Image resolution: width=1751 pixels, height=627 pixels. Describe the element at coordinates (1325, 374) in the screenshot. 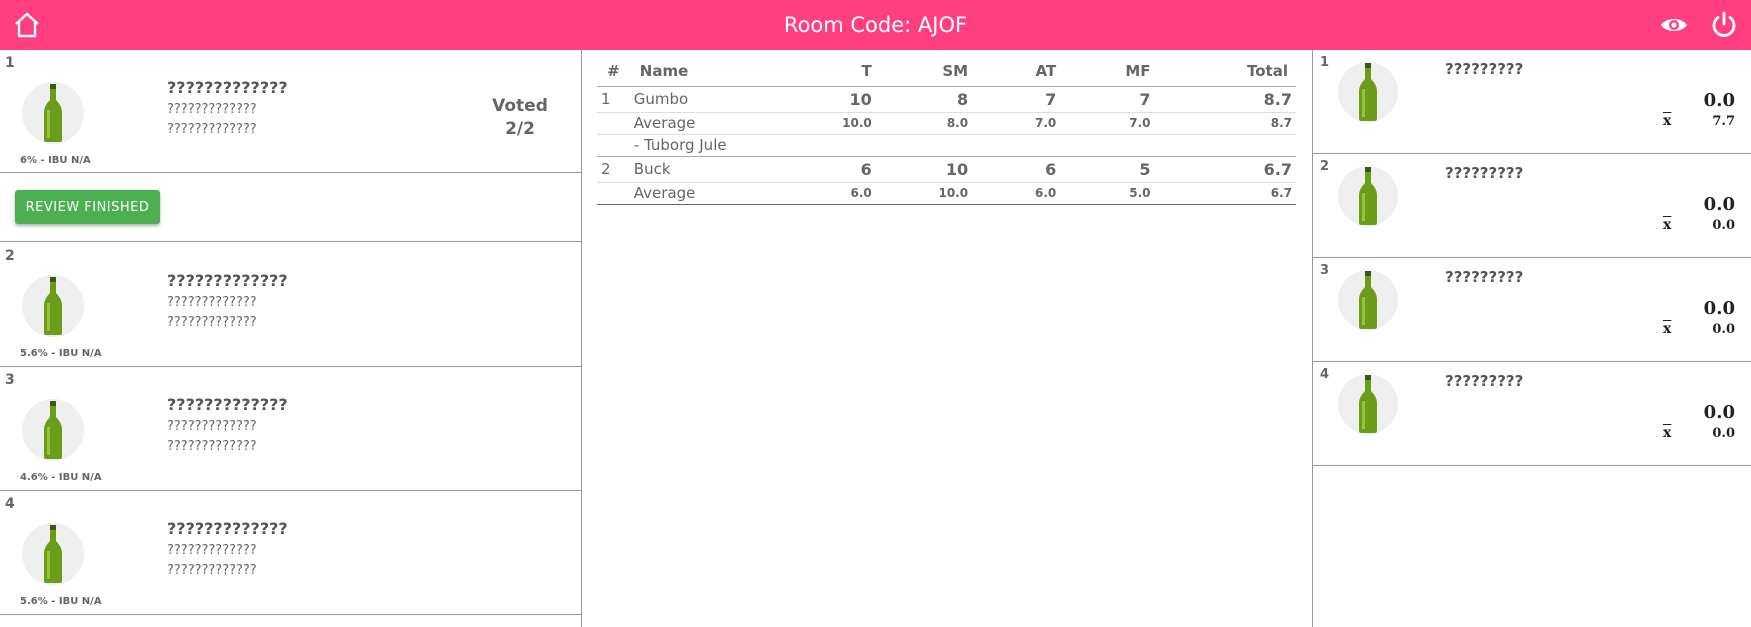

I see `beer-number: 4` at that location.